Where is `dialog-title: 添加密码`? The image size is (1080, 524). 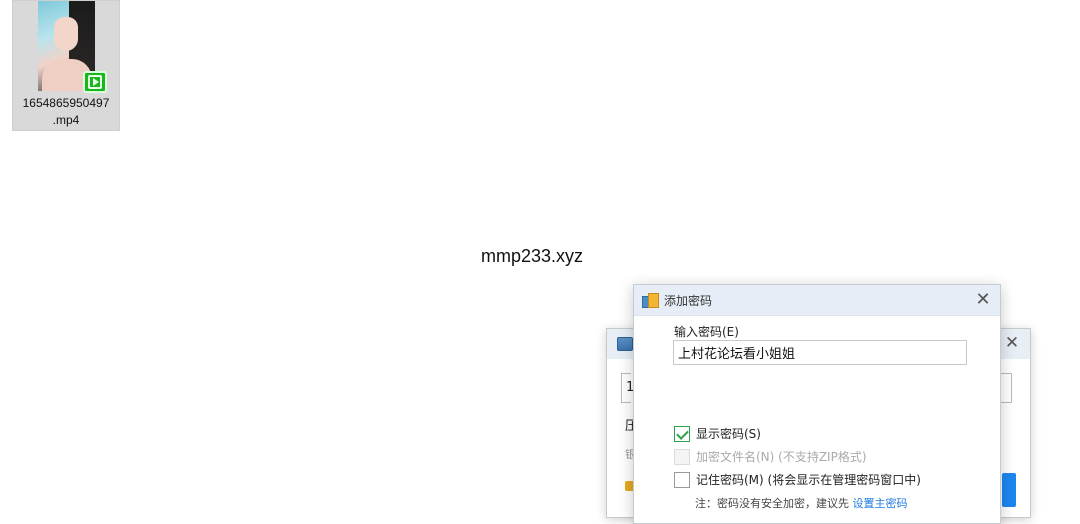 dialog-title: 添加密码 is located at coordinates (688, 301).